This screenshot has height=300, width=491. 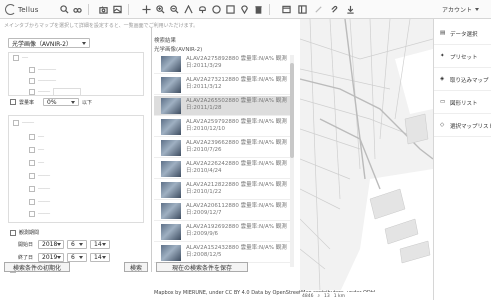 I want to click on clip-icon, so click(x=334, y=9).